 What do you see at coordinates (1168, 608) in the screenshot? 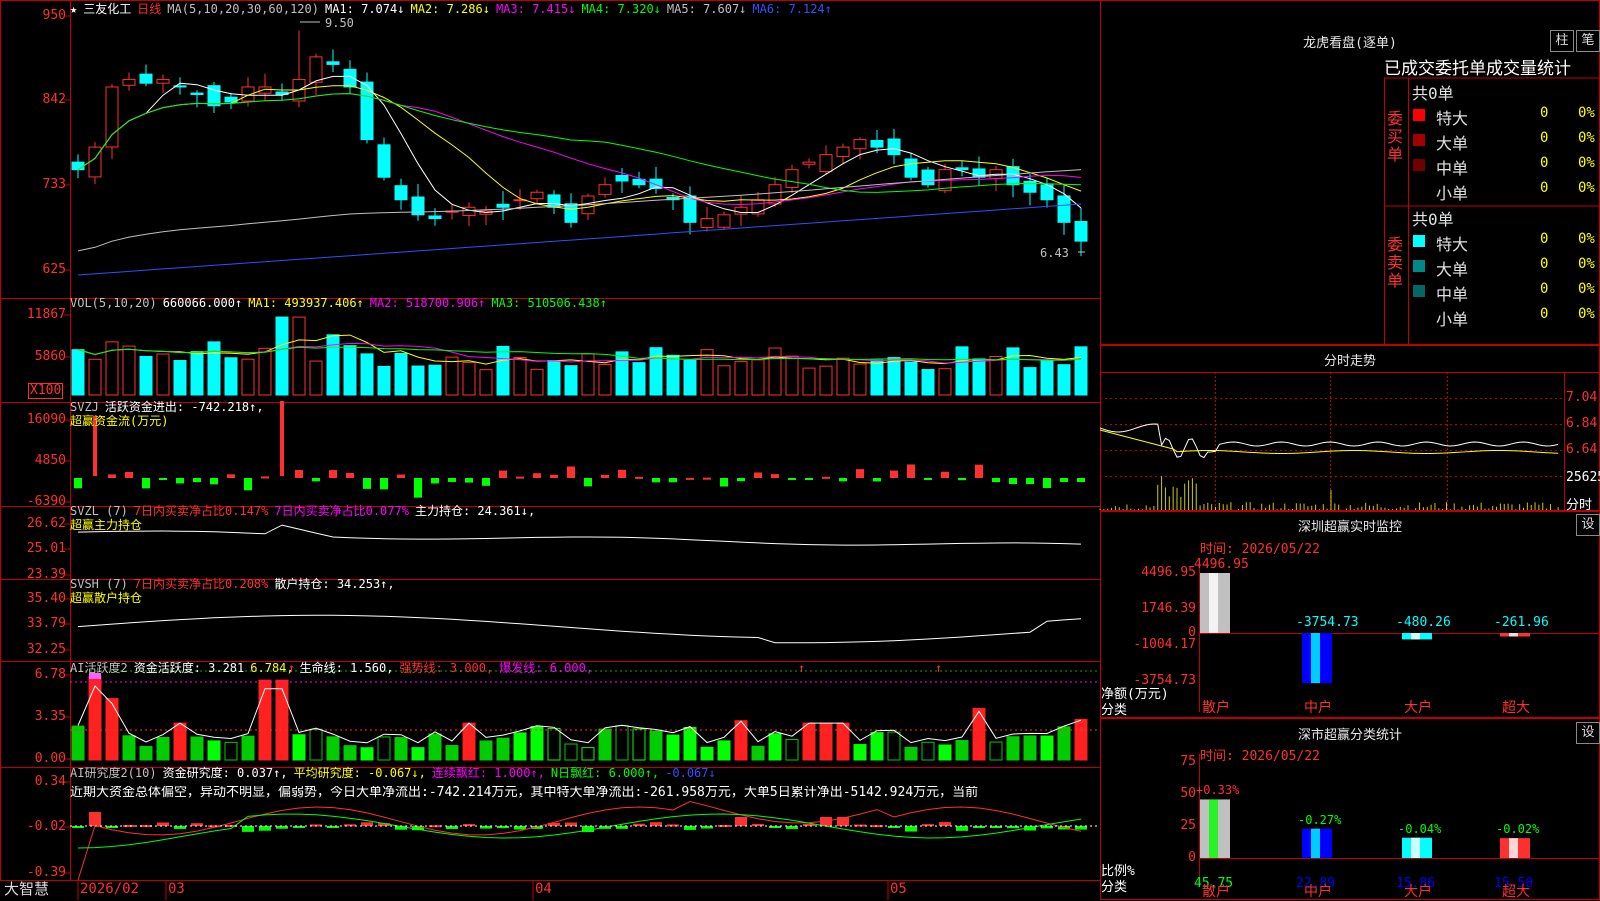
I see `monitor-axis-label: 1746.39` at bounding box center [1168, 608].